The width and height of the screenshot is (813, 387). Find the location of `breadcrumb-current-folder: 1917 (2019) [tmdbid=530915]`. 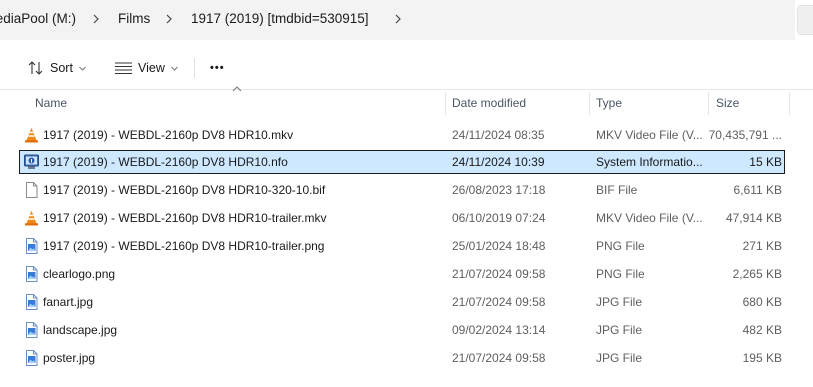

breadcrumb-current-folder: 1917 (2019) [tmdbid=530915] is located at coordinates (280, 18).